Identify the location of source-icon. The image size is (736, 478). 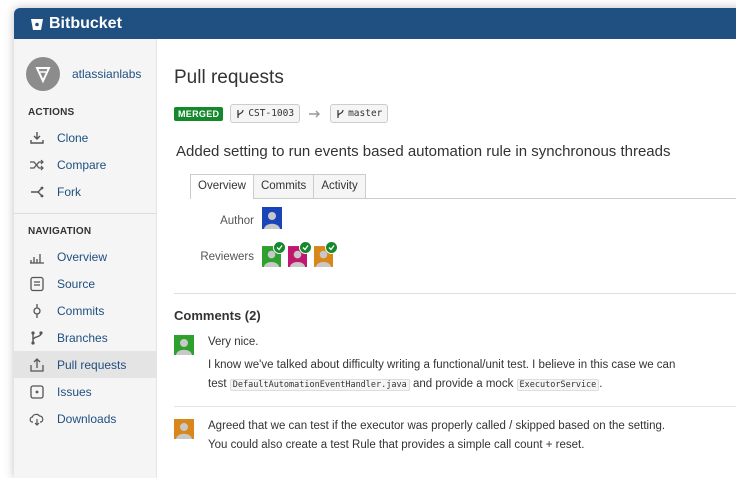
(37, 284).